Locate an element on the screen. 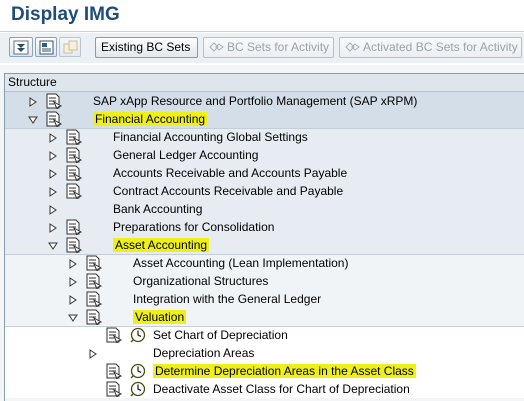 The width and height of the screenshot is (524, 401). node-text: Accounts Receivable and Accounts Payable is located at coordinates (230, 173).